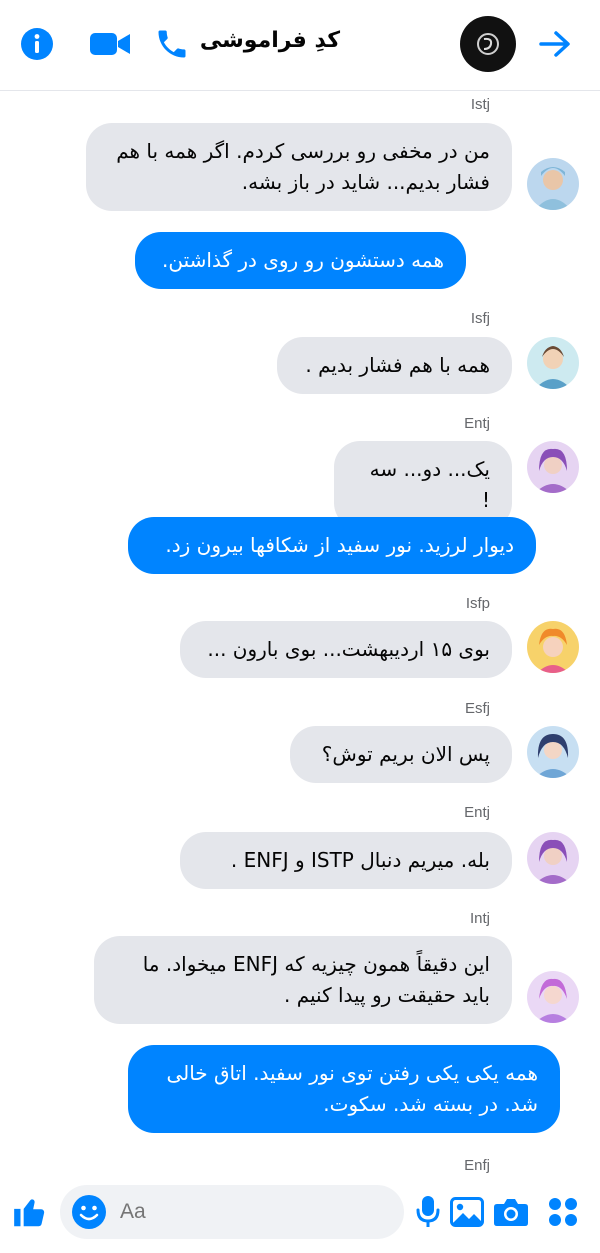 The height and width of the screenshot is (1253, 600). What do you see at coordinates (401, 754) in the screenshot?
I see `message-bubble: پس الان بریم توش؟` at bounding box center [401, 754].